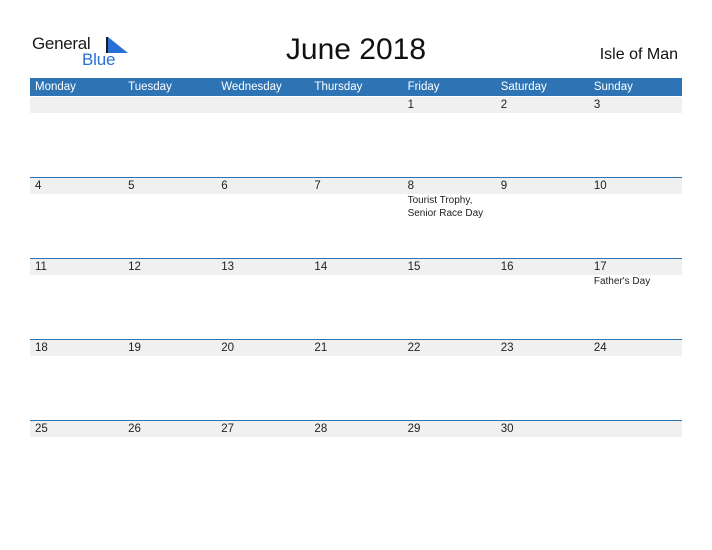  What do you see at coordinates (321, 348) in the screenshot?
I see `day-number: 21` at bounding box center [321, 348].